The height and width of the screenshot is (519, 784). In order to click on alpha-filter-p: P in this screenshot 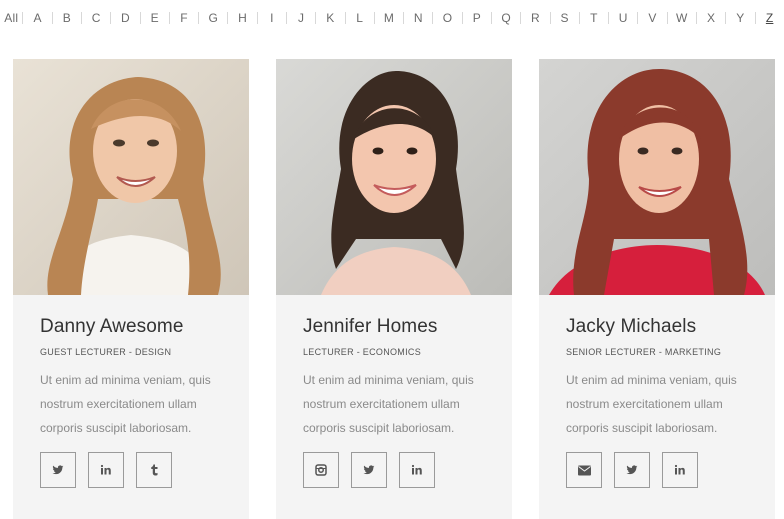, I will do `click(477, 18)`.